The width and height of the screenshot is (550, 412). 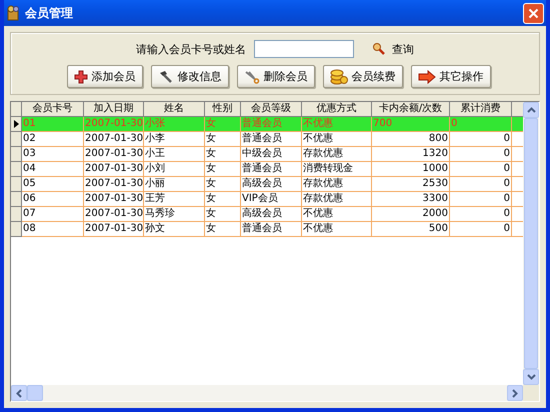 What do you see at coordinates (189, 76) in the screenshot?
I see `toolbar-button: 修改信息` at bounding box center [189, 76].